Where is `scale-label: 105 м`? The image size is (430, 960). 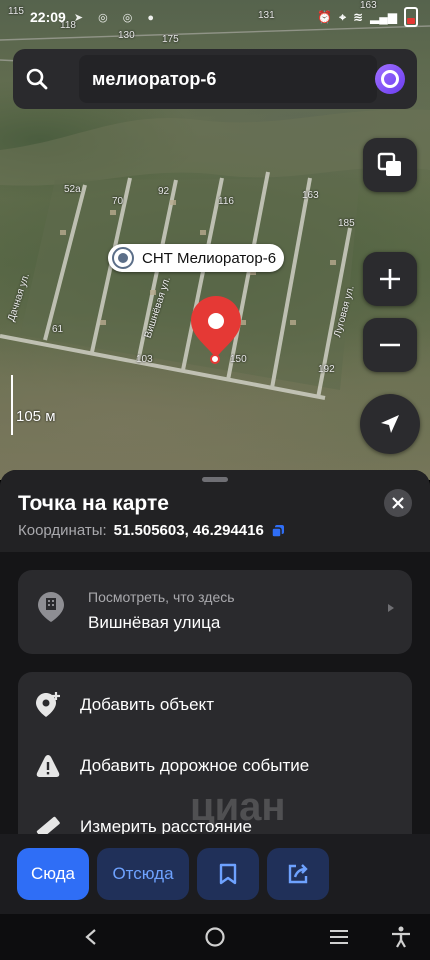 scale-label: 105 м is located at coordinates (36, 416).